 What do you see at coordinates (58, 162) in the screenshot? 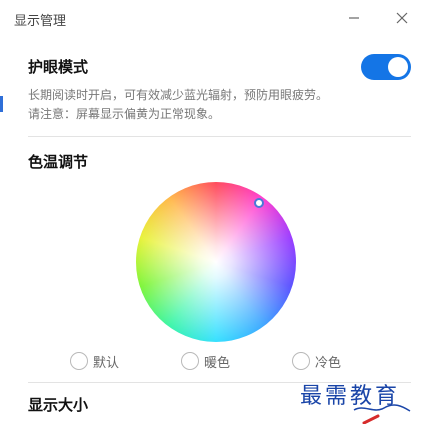
I see `color-temp-title: 色温调节` at bounding box center [58, 162].